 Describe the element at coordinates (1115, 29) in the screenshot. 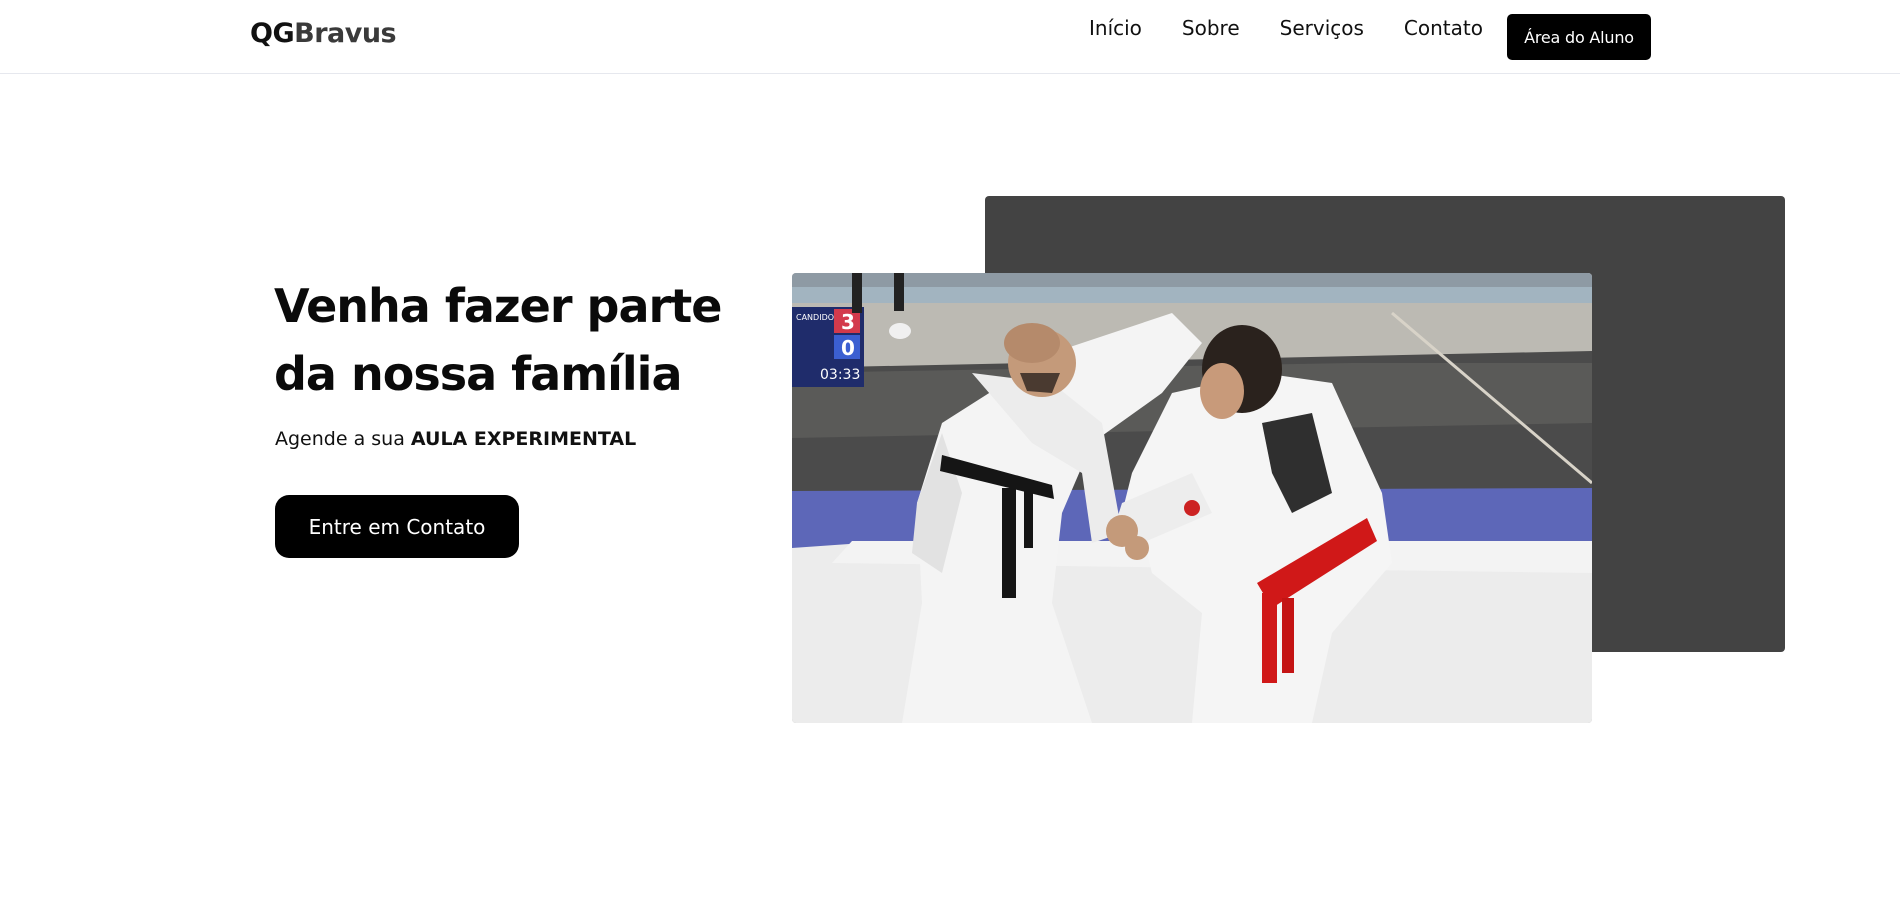

I see `nav-link-inicio: Início` at that location.